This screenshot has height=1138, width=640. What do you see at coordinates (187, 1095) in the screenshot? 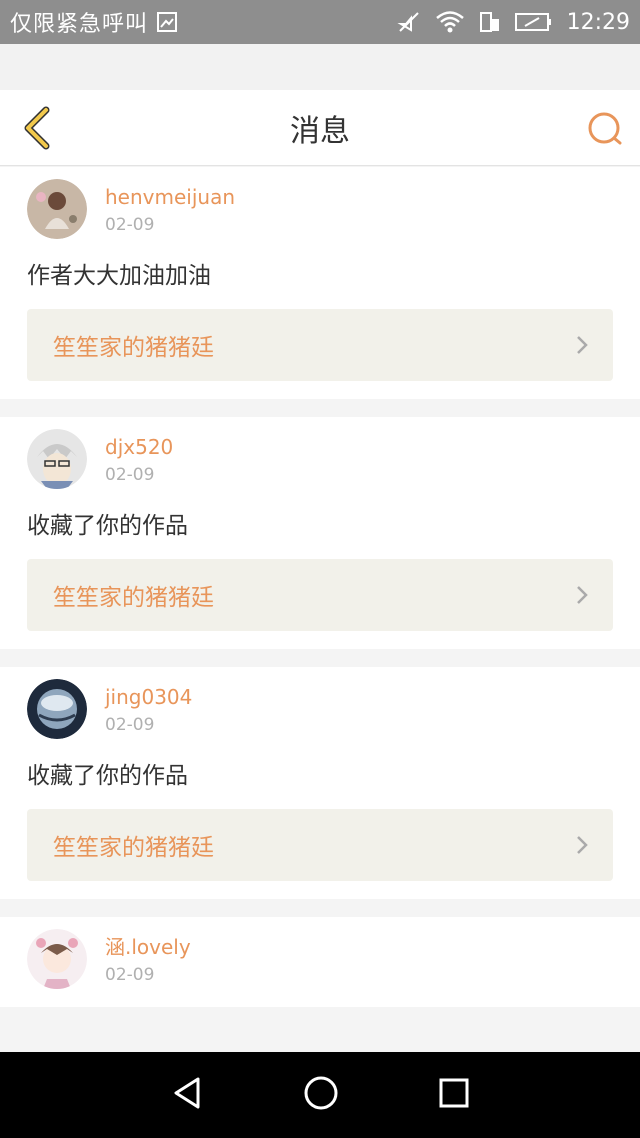
I see `back-triangle-icon` at bounding box center [187, 1095].